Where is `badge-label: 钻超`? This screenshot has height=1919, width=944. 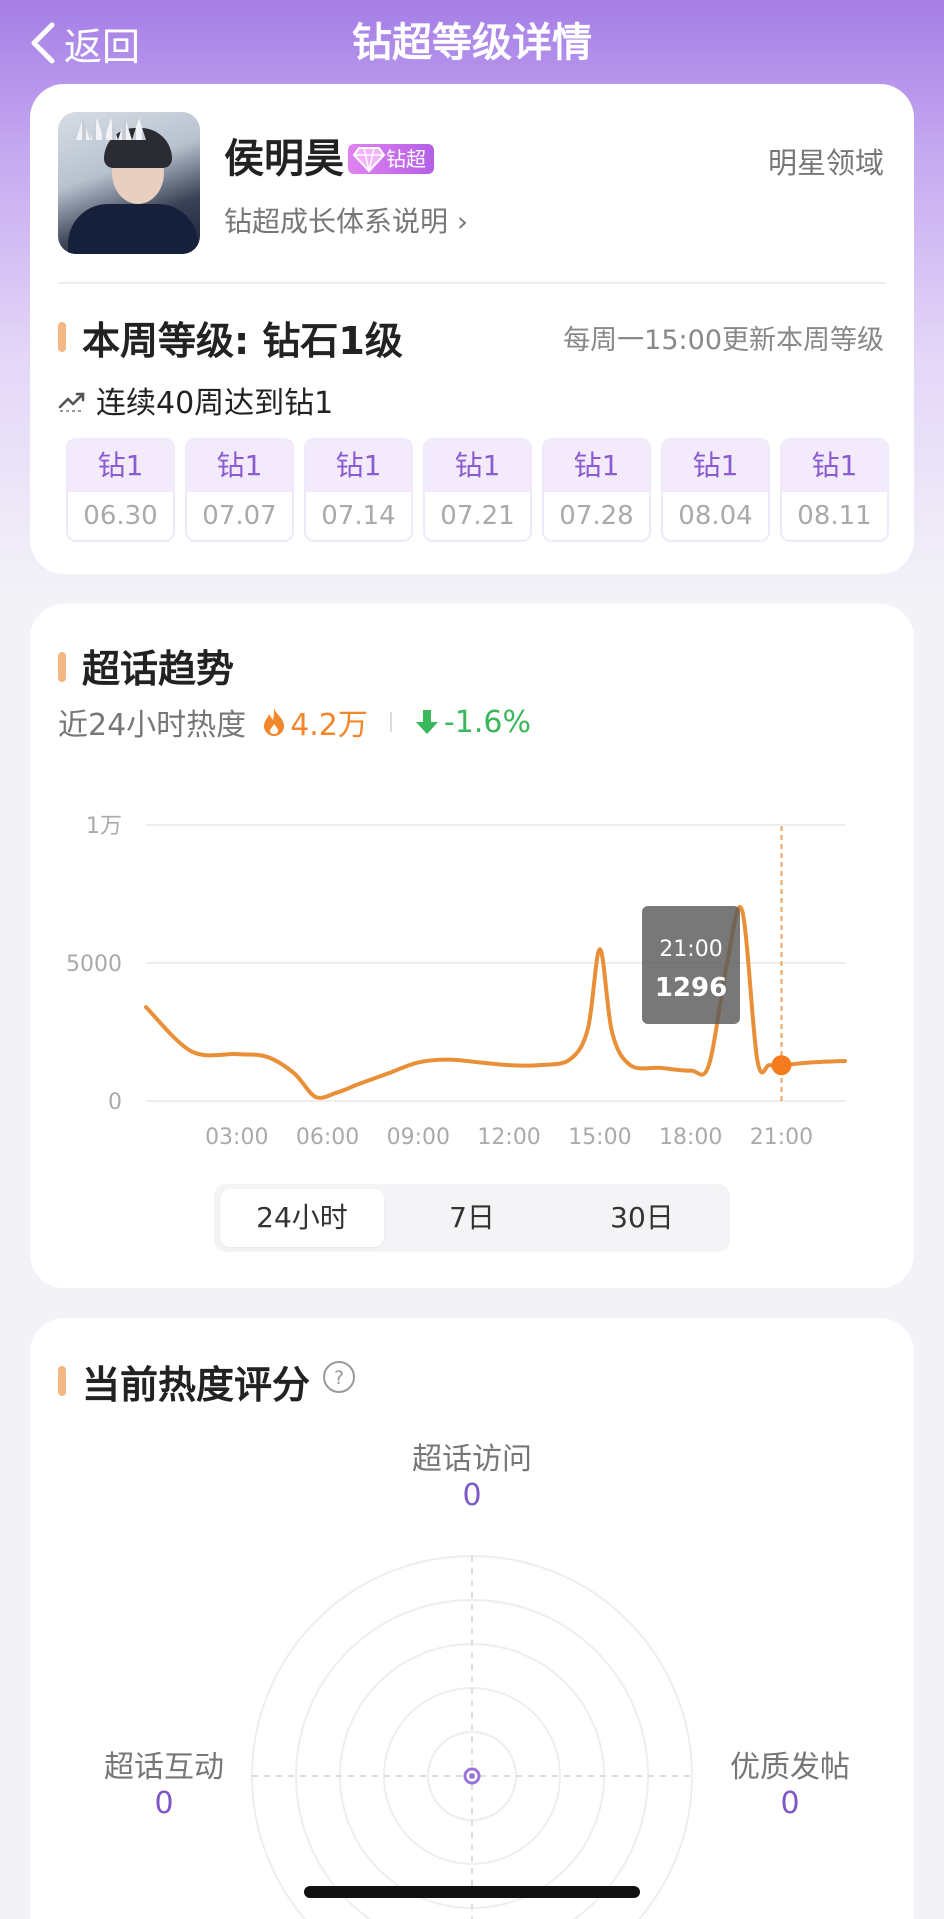 badge-label: 钻超 is located at coordinates (406, 159).